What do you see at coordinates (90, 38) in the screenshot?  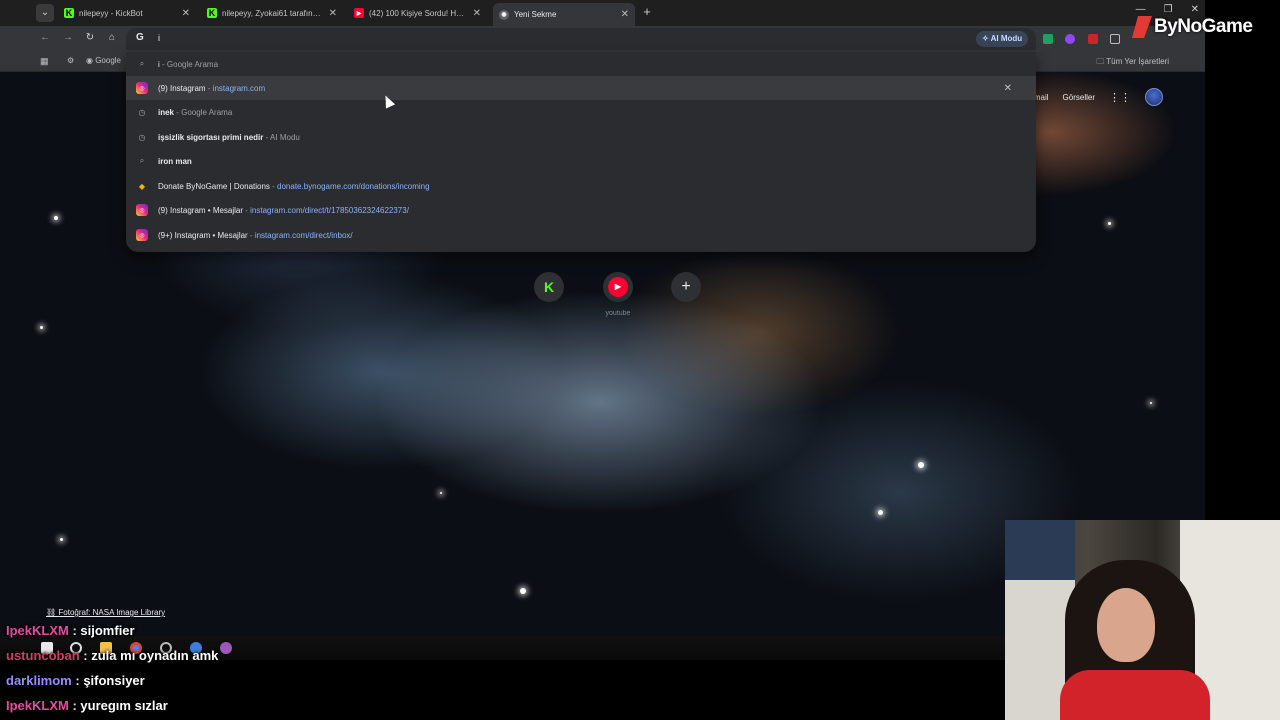 I see `reload-icon: ↻` at bounding box center [90, 38].